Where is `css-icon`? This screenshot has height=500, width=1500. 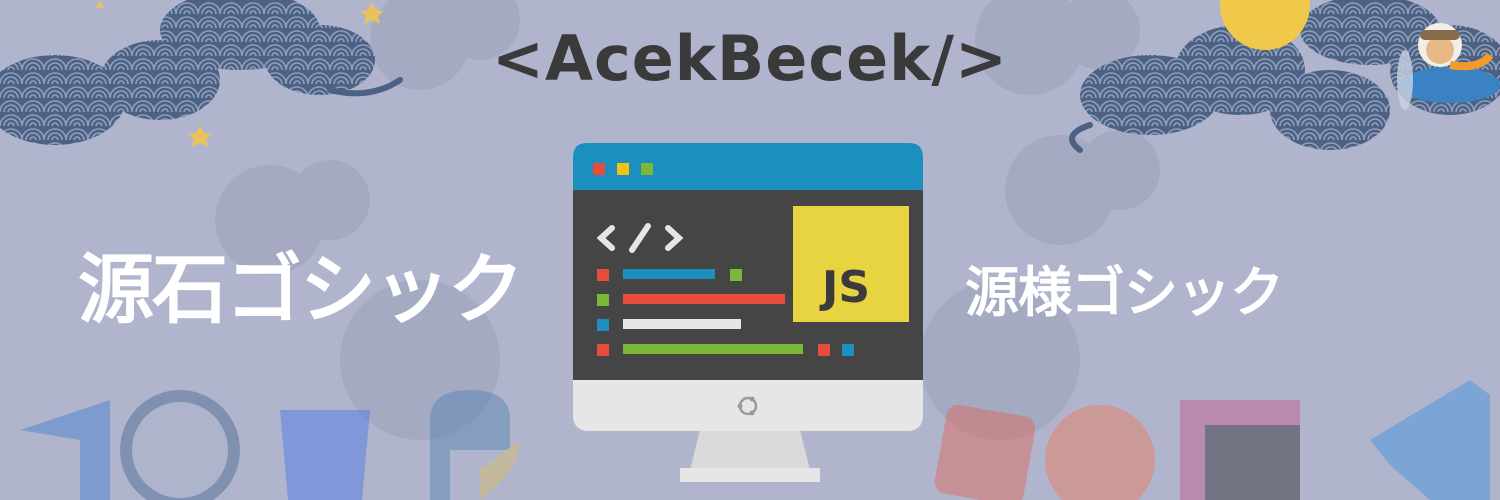
css-icon is located at coordinates (325, 455).